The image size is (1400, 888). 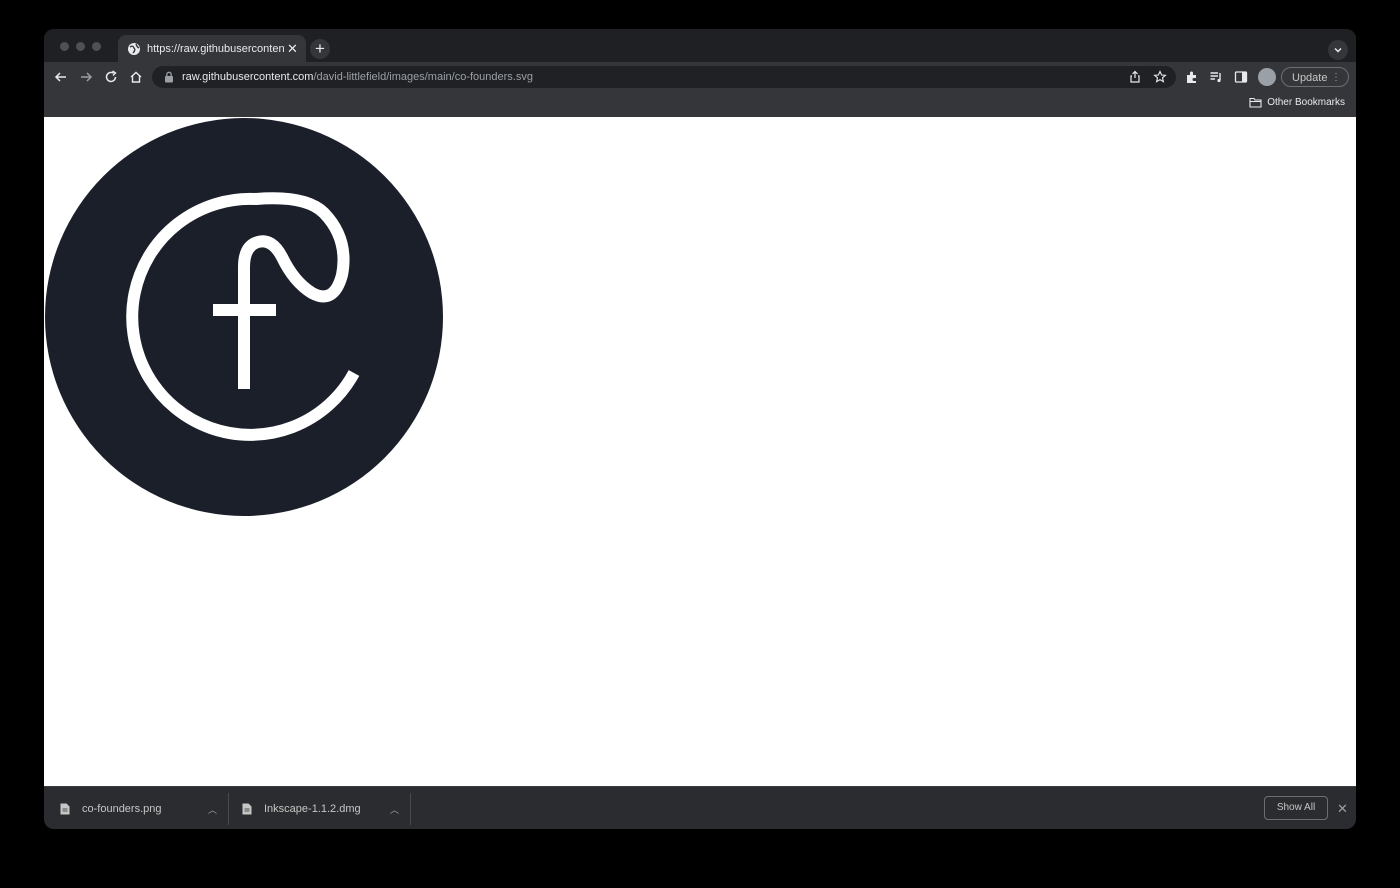 What do you see at coordinates (248, 77) in the screenshot?
I see `url-host: raw.githubusercontent.com` at bounding box center [248, 77].